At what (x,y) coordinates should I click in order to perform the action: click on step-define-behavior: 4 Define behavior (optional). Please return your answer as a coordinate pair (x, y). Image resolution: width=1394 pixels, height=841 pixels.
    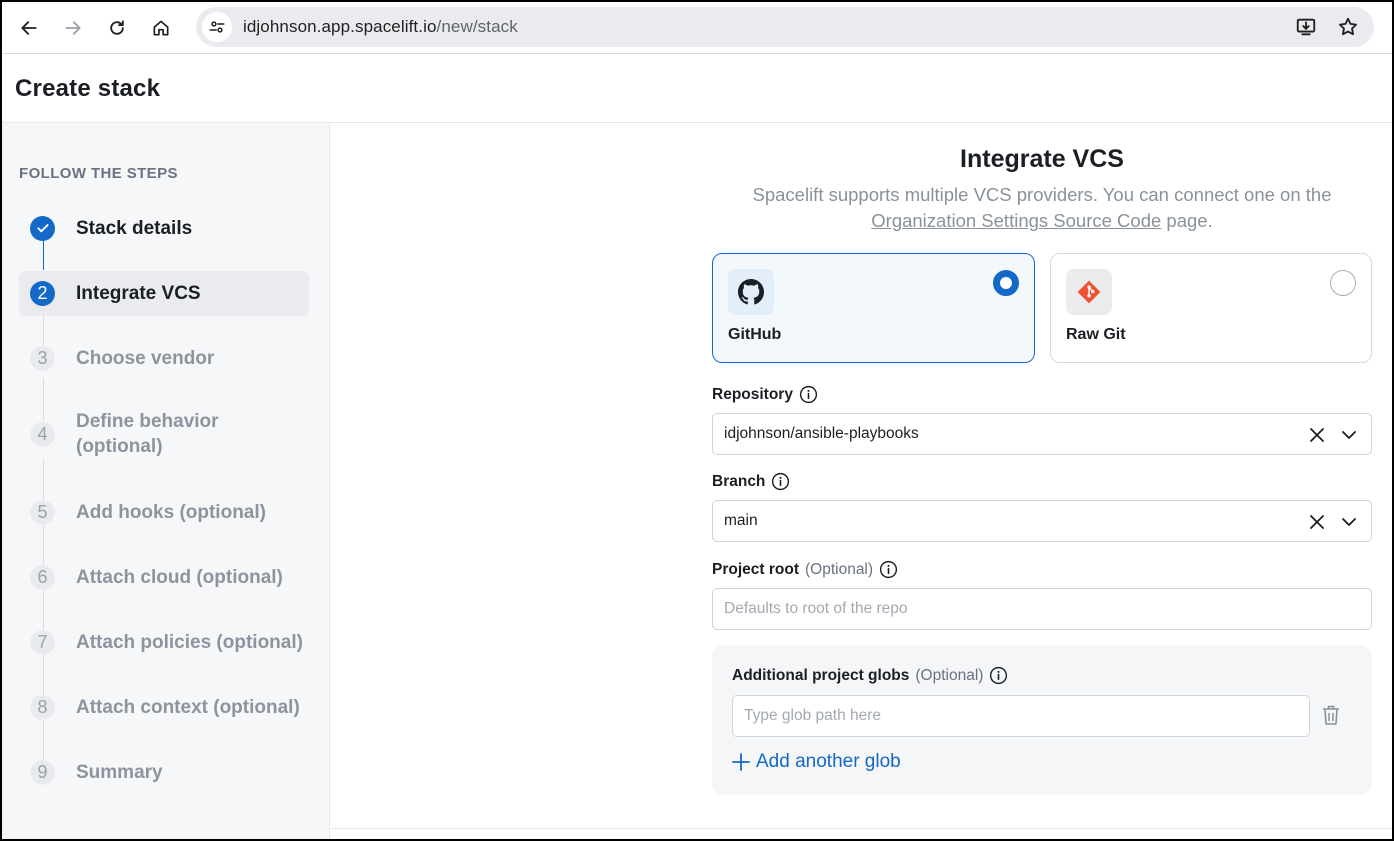
    Looking at the image, I should click on (164, 434).